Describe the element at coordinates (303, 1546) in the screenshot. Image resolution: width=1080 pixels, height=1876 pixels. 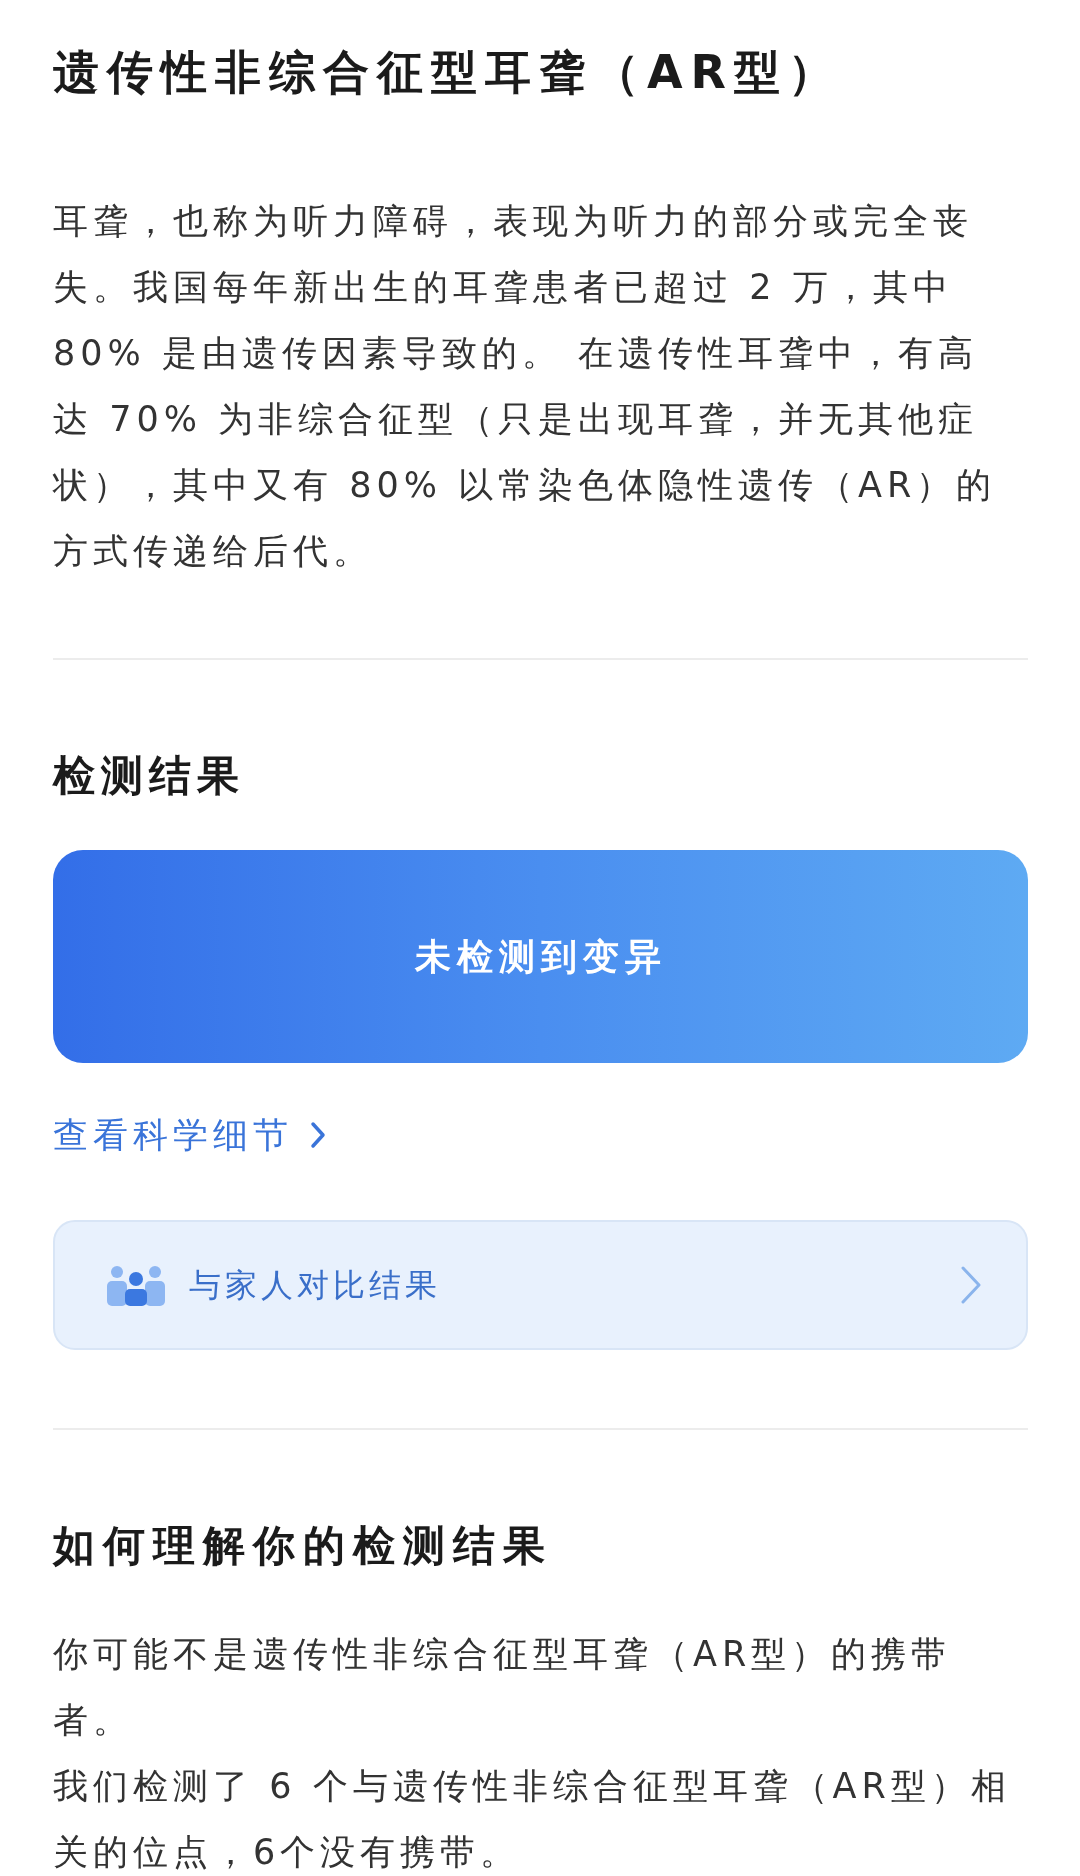
I see `section-heading: 如何理解你的检测结果` at that location.